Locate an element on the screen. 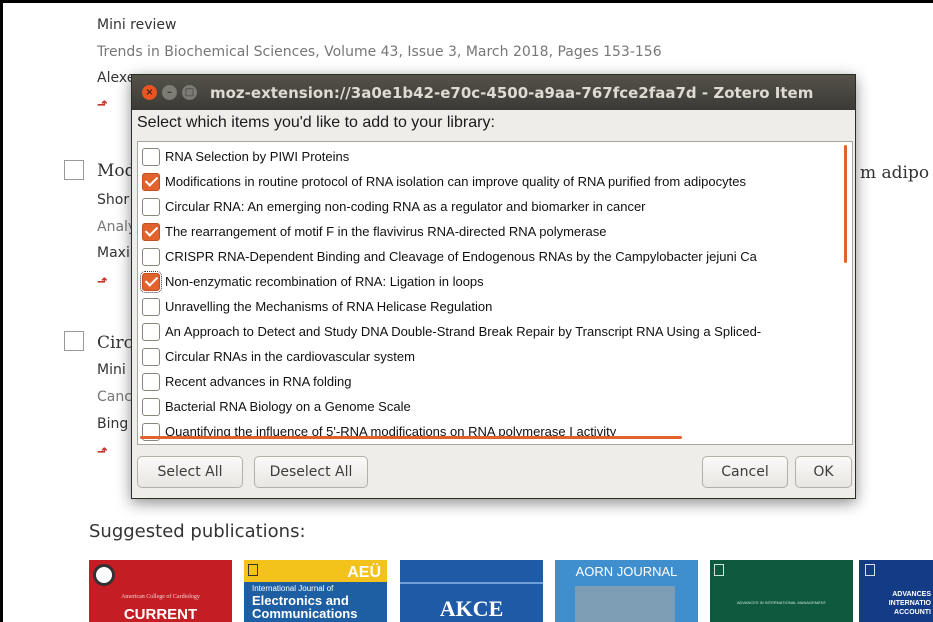 This screenshot has height=622, width=933. item1-authors: Alexe is located at coordinates (116, 78).